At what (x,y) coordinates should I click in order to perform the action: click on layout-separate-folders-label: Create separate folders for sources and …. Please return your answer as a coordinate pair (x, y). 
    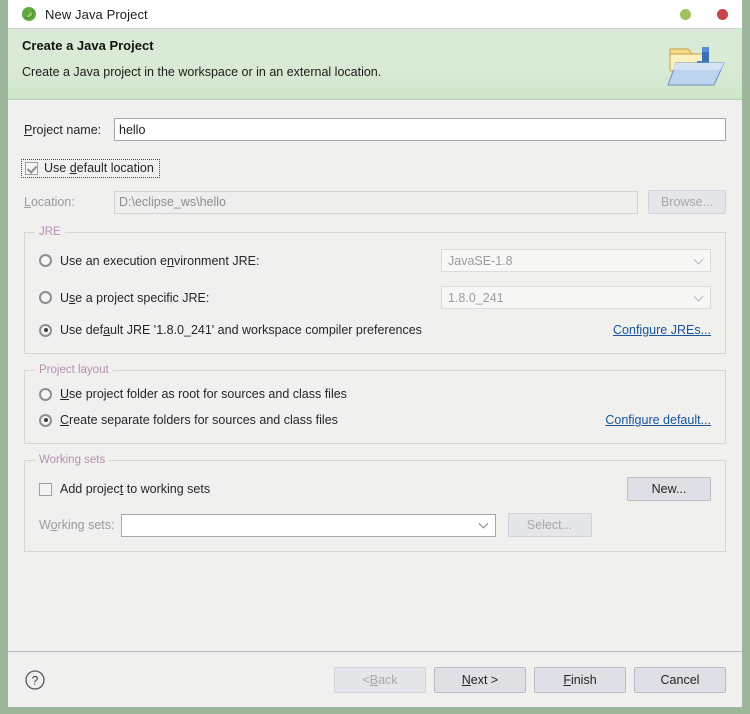
    Looking at the image, I should click on (199, 420).